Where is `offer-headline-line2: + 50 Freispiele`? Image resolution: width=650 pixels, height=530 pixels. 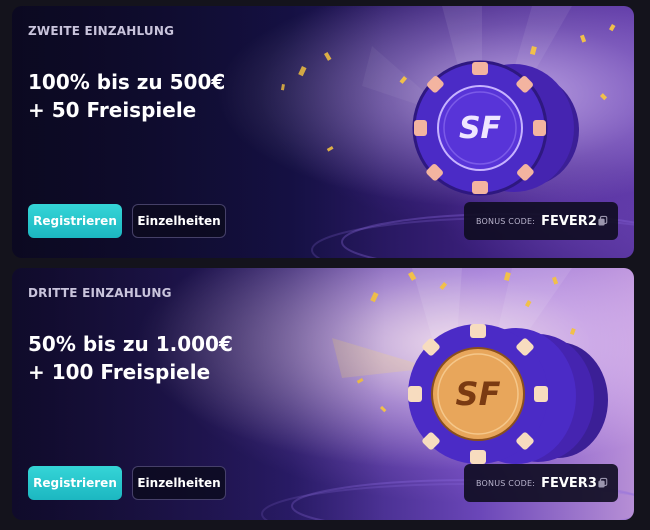 offer-headline-line2: + 50 Freispiele is located at coordinates (112, 110).